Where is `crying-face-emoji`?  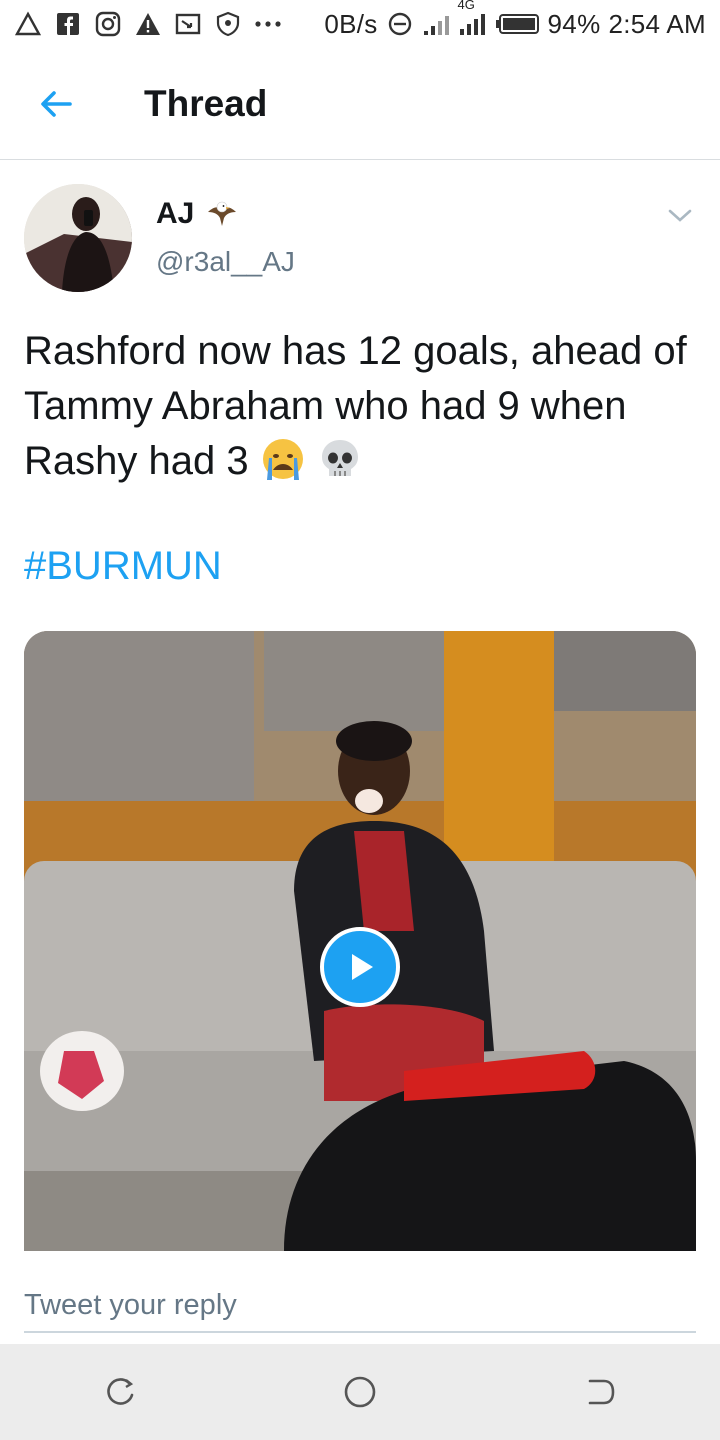 crying-face-emoji is located at coordinates (282, 459).